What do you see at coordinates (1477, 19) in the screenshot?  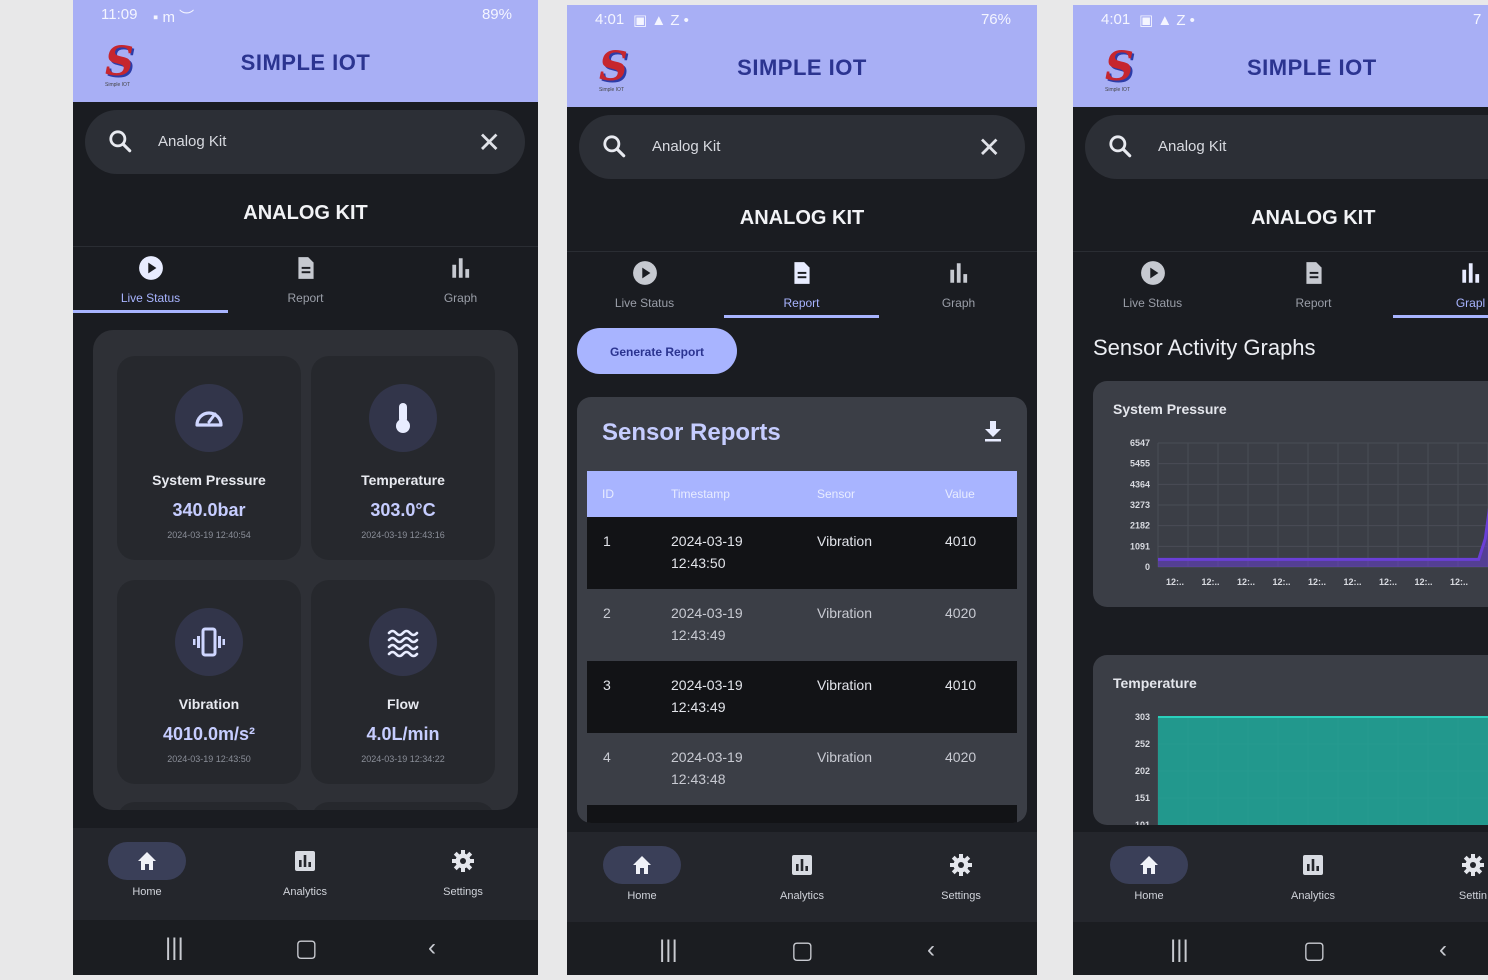 I see `battery-percent: 7` at bounding box center [1477, 19].